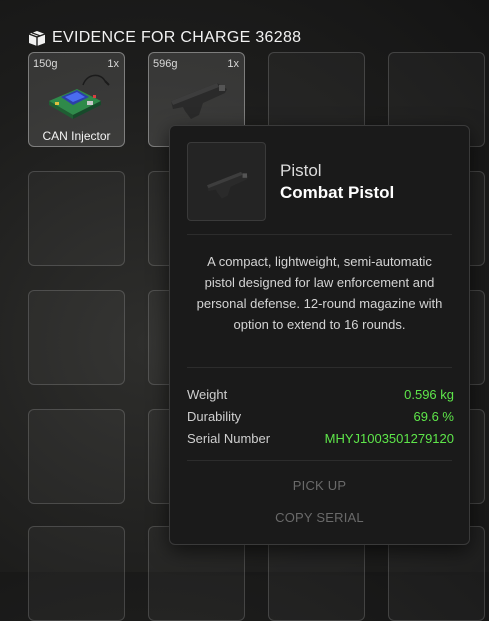  I want to click on inventory-title: EVIDENCE FOR CHARGE 36288, so click(177, 37).